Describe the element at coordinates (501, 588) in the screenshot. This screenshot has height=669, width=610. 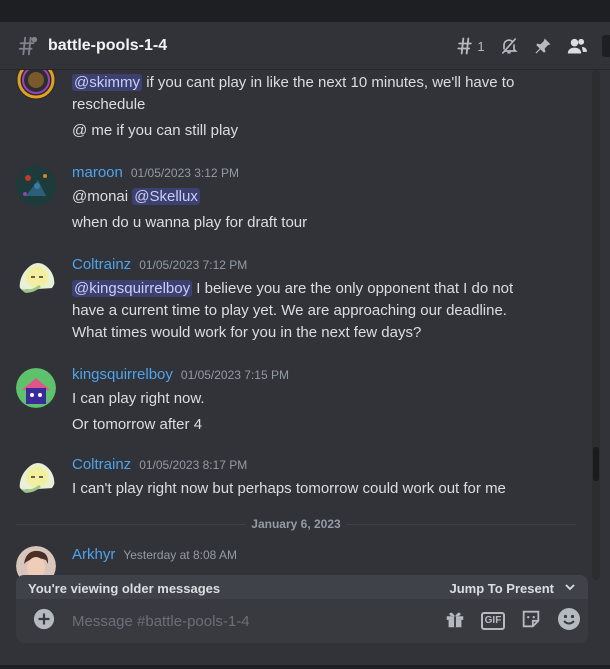
I see `jump-to-present-label: Jump To Present` at that location.